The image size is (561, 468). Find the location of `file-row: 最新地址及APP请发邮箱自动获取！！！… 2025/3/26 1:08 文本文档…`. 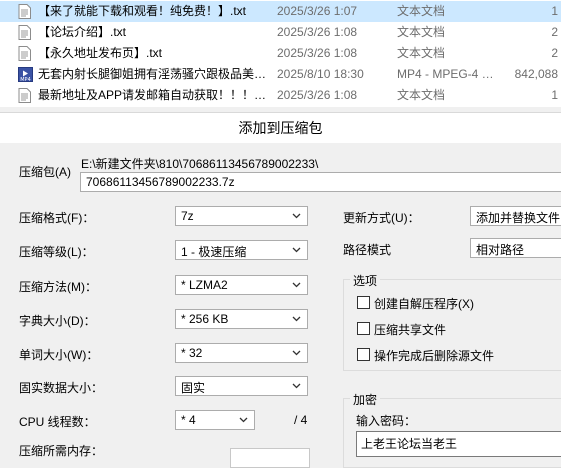

file-row: 最新地址及APP请发邮箱自动获取！！！… 2025/3/26 1:08 文本文档… is located at coordinates (280, 95).